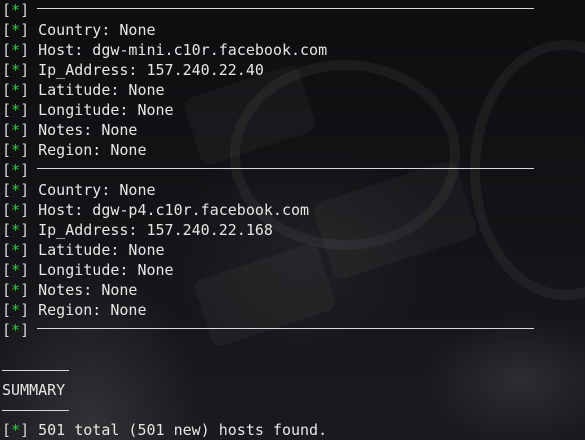  What do you see at coordinates (151, 70) in the screenshot?
I see `record-field: Ip_Address: 157.240.22.40` at bounding box center [151, 70].